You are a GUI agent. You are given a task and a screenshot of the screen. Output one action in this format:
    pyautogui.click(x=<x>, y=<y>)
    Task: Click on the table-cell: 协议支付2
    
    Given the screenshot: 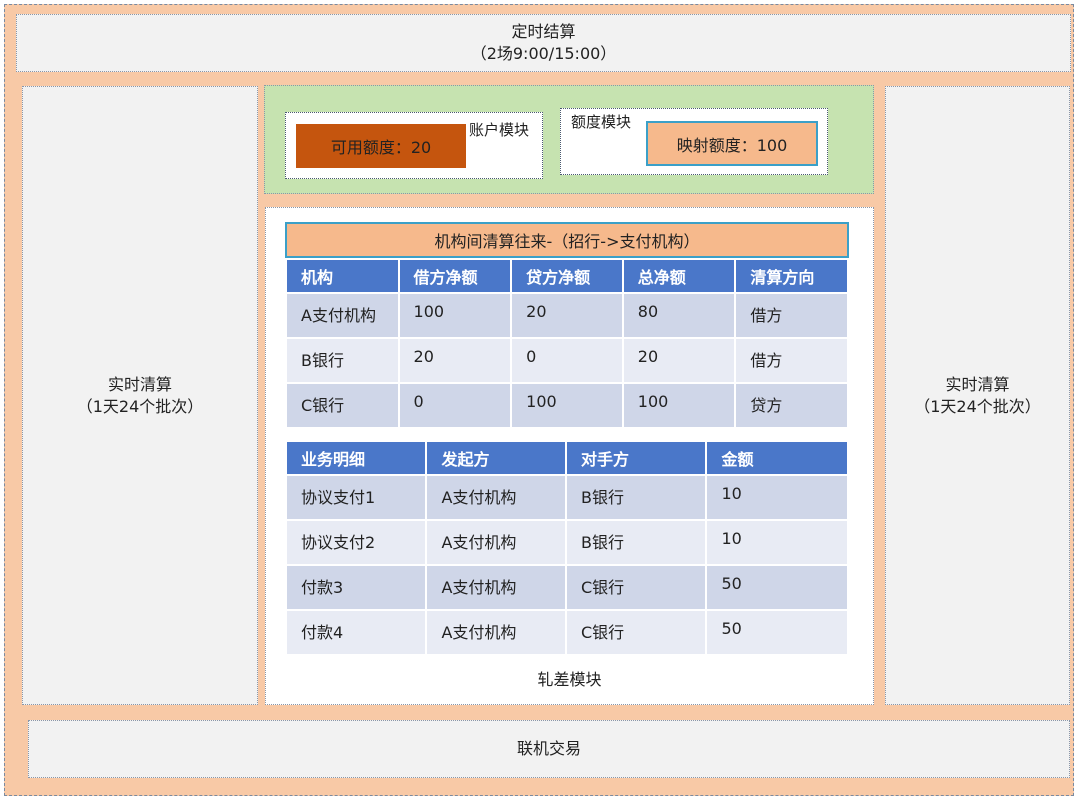 What is the action you would take?
    pyautogui.click(x=356, y=542)
    